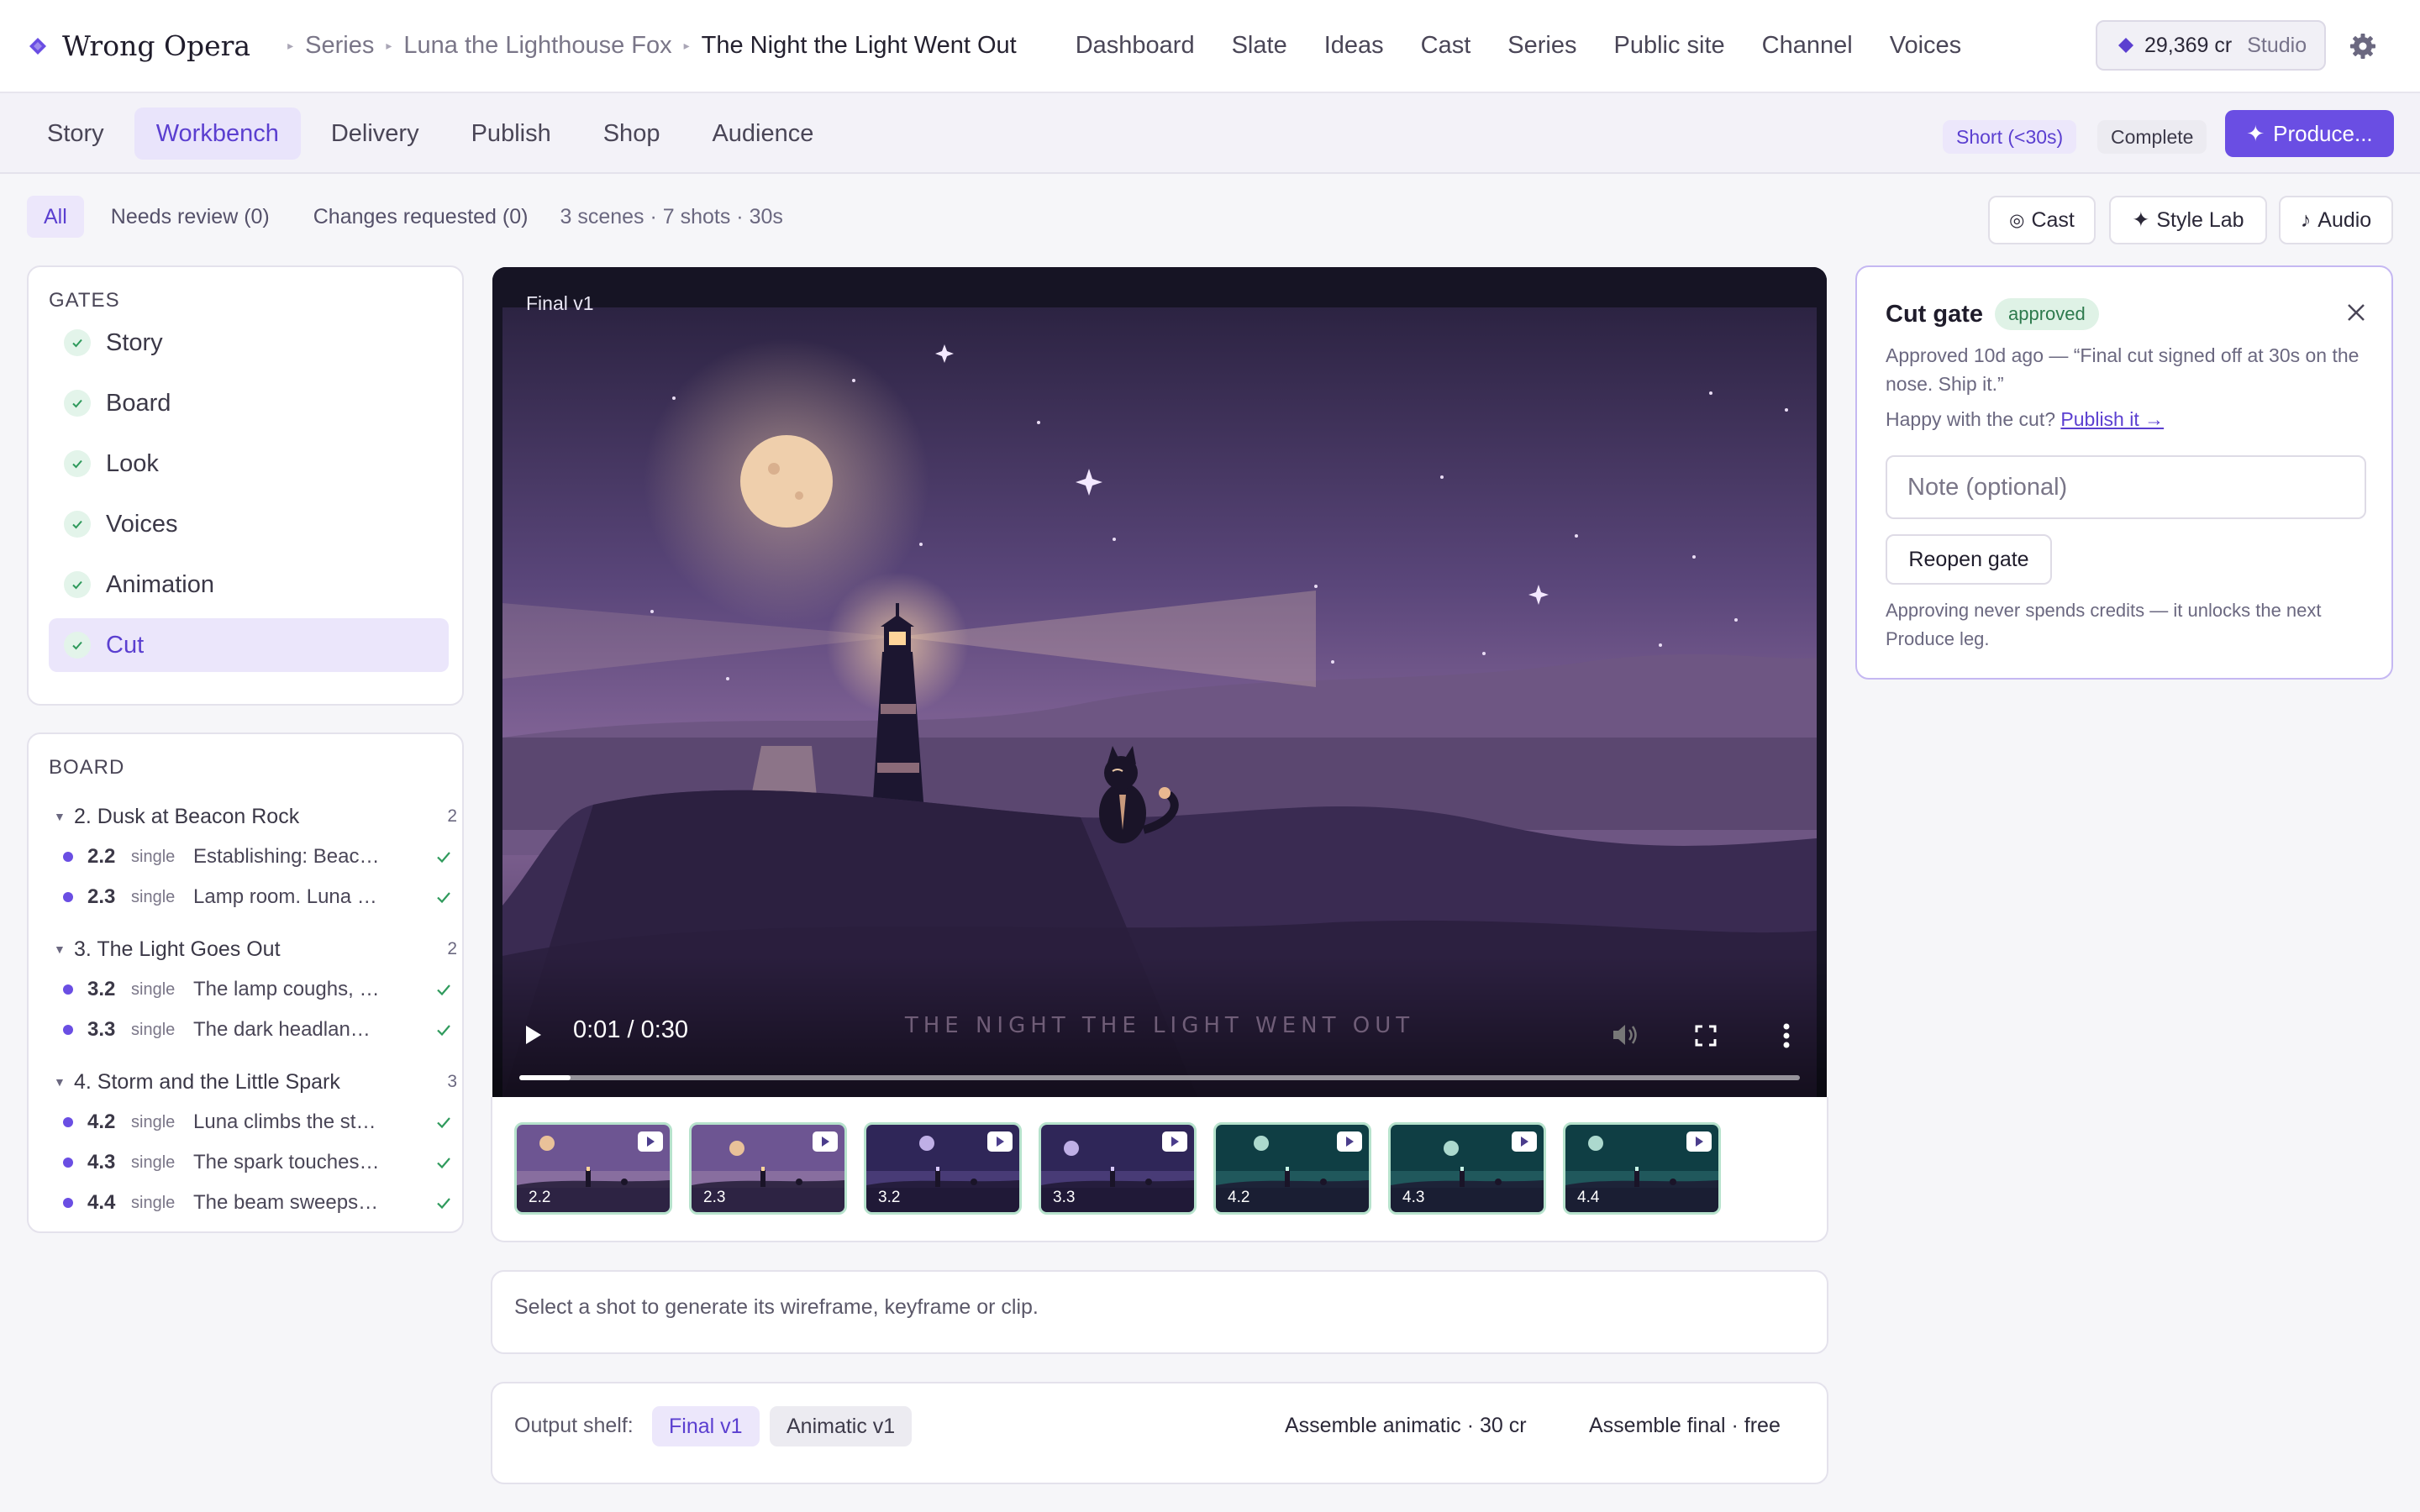  What do you see at coordinates (841, 1426) in the screenshot?
I see `output-animatic-chip: Animatic v1` at bounding box center [841, 1426].